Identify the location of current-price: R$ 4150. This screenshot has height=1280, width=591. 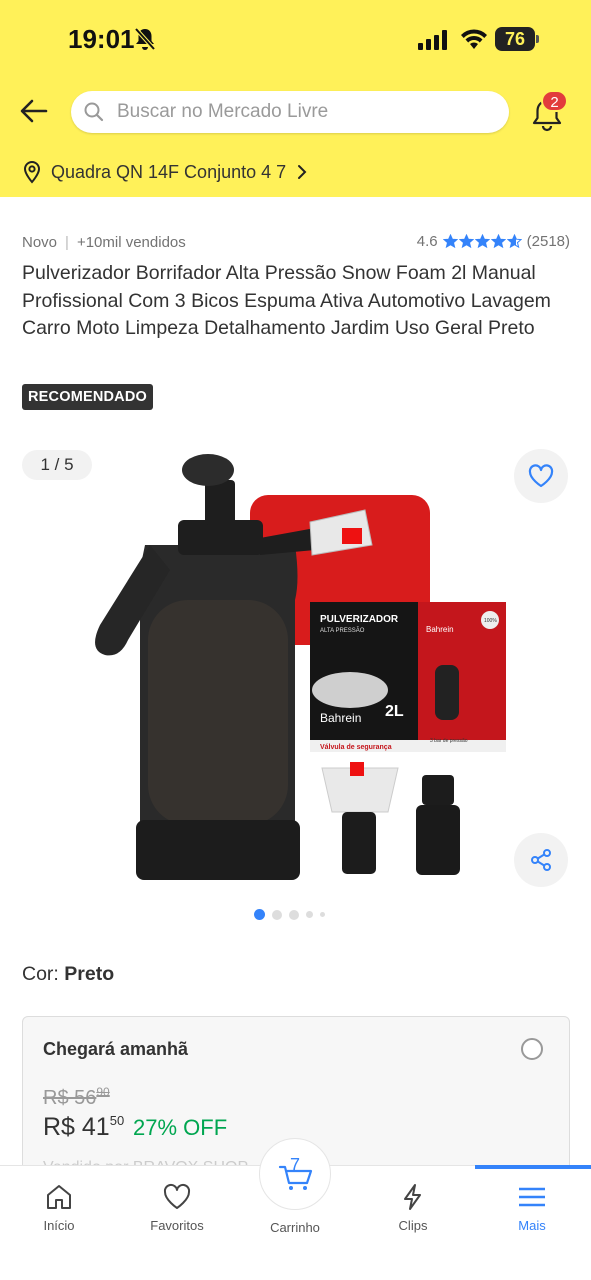
(83, 1127).